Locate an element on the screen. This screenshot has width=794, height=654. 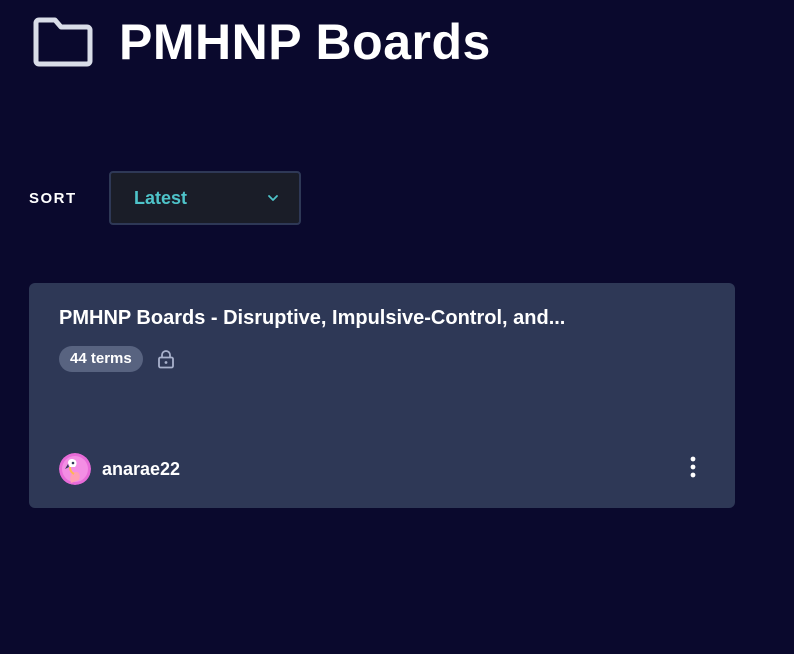
terms-count-badge: 44 terms is located at coordinates (101, 359).